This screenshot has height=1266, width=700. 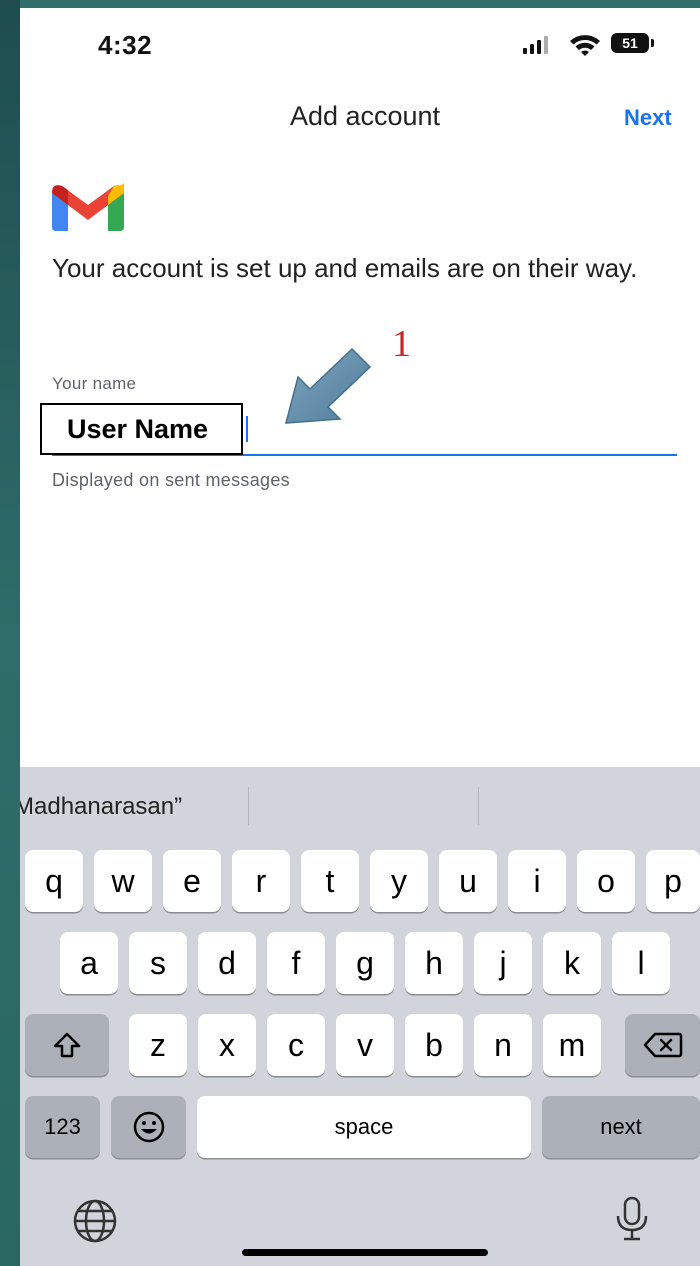 What do you see at coordinates (227, 963) in the screenshot?
I see `key-d: d` at bounding box center [227, 963].